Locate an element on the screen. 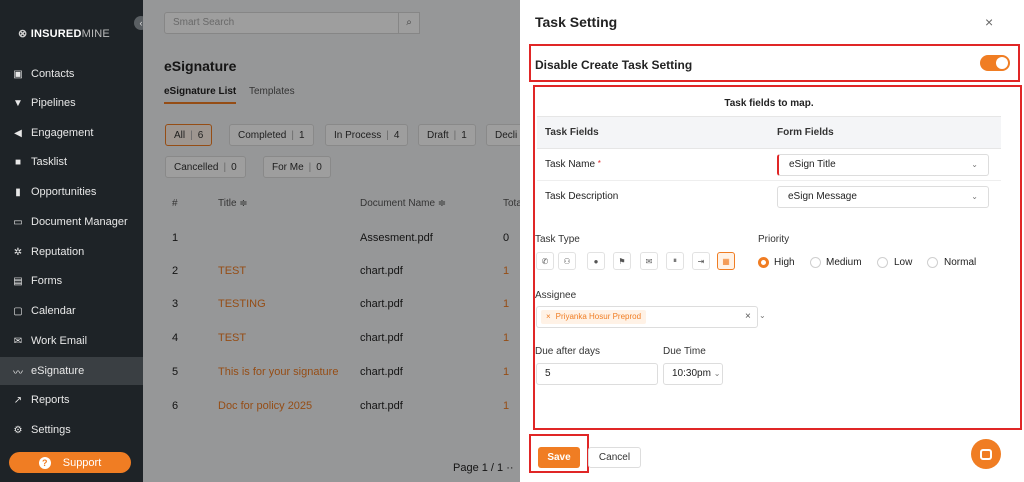 The width and height of the screenshot is (1024, 482). row-number: 2 is located at coordinates (175, 271).